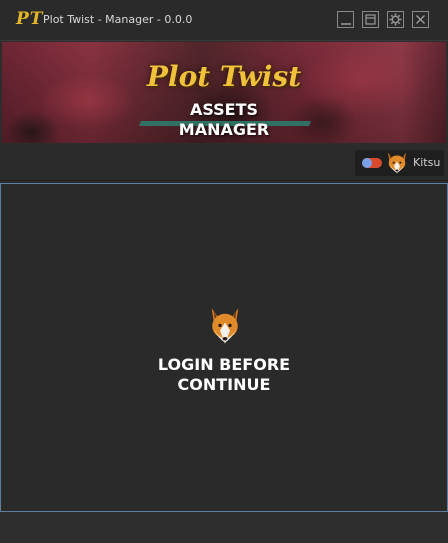  What do you see at coordinates (224, 109) in the screenshot?
I see `banner-subtitle-line1: ASSETS` at bounding box center [224, 109].